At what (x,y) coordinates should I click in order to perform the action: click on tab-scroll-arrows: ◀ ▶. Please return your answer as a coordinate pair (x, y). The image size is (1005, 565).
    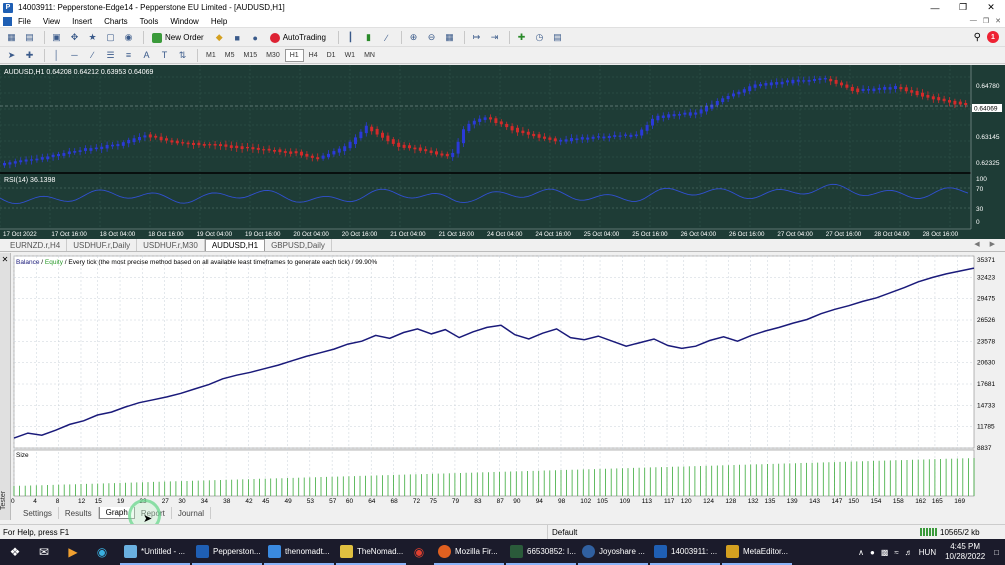
    Looking at the image, I should click on (986, 244).